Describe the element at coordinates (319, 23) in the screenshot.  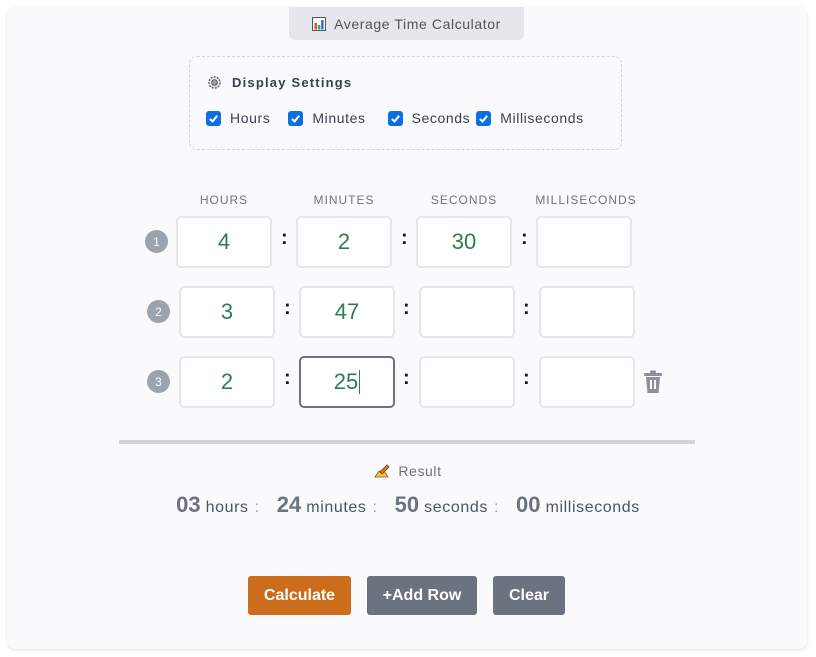
I see `bar-chart-icon` at that location.